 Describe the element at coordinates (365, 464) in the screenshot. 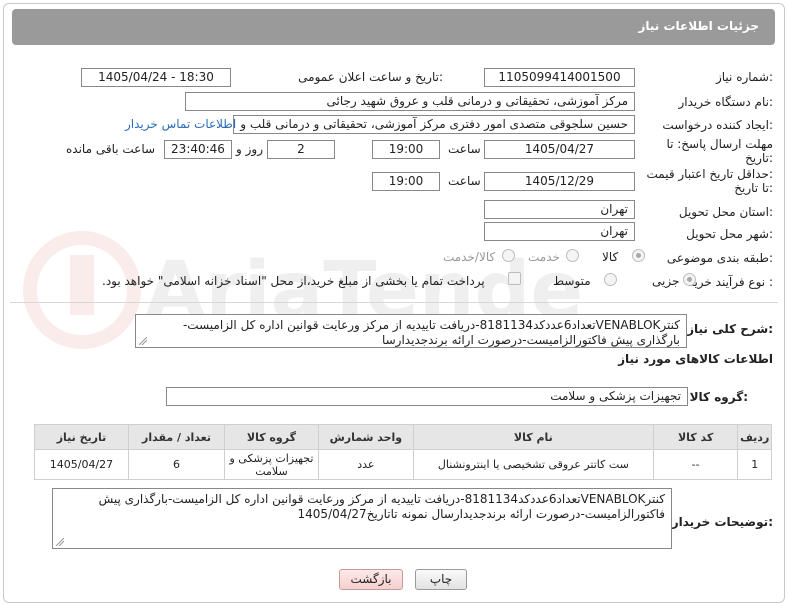

I see `cell-unit: عدد` at that location.